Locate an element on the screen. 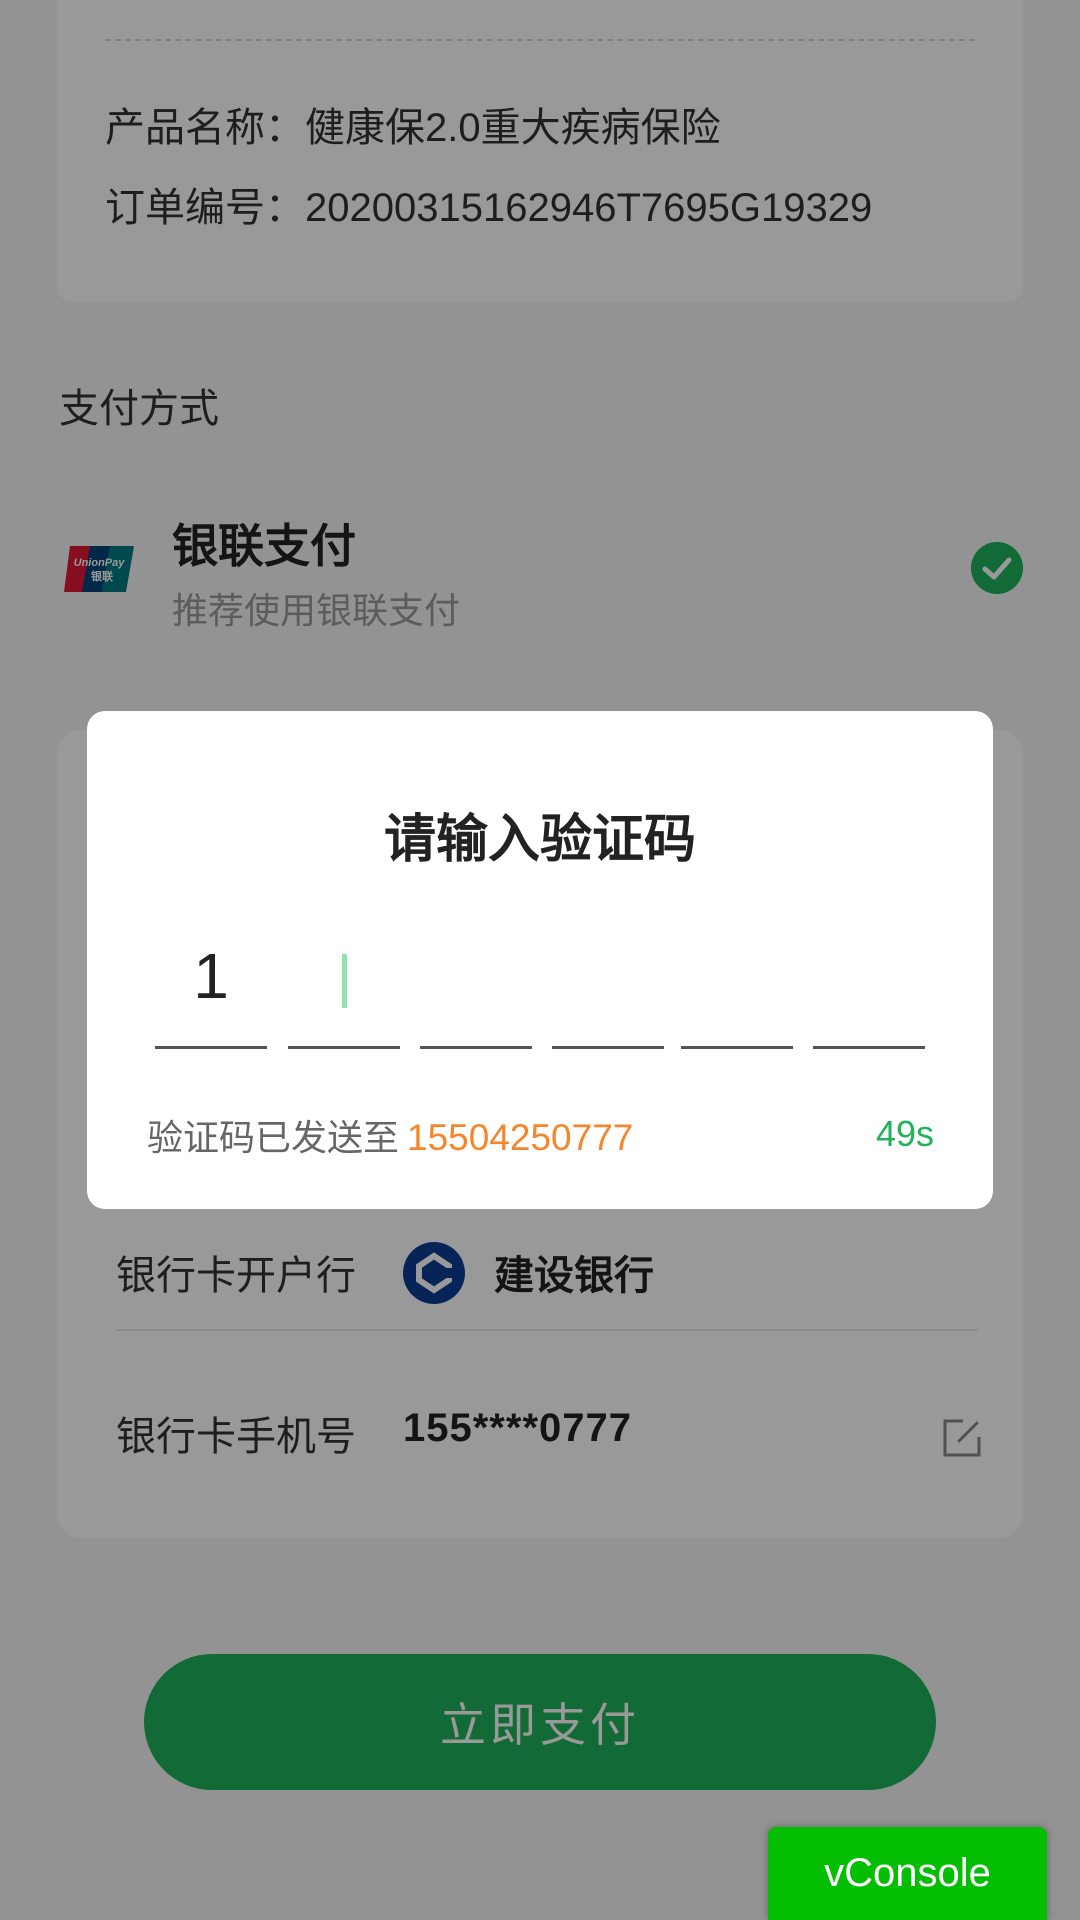  resend-countdown: 49s is located at coordinates (905, 1134).